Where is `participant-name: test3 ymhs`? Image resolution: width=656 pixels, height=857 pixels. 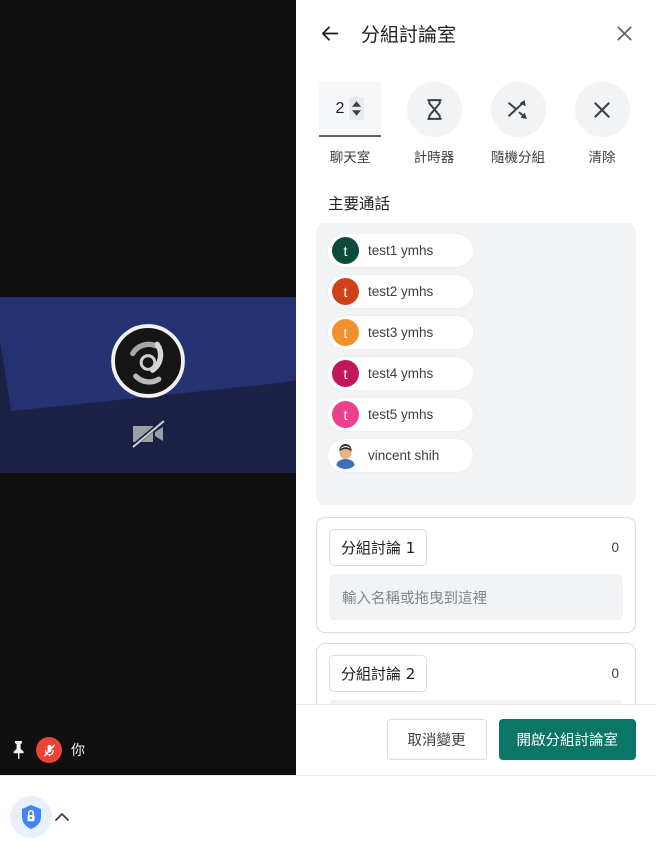
participant-name: test3 ymhs is located at coordinates (401, 332).